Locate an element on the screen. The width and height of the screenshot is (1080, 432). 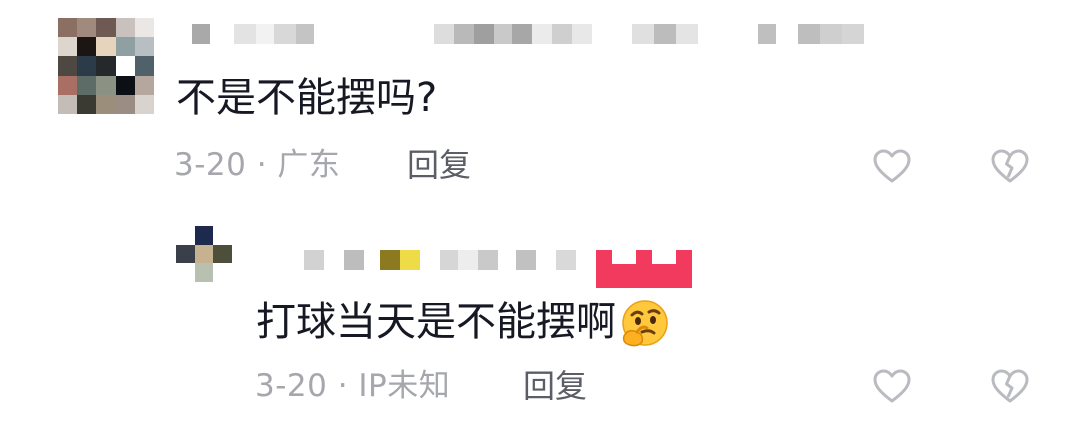
reply-commenter-avatar is located at coordinates (204, 254).